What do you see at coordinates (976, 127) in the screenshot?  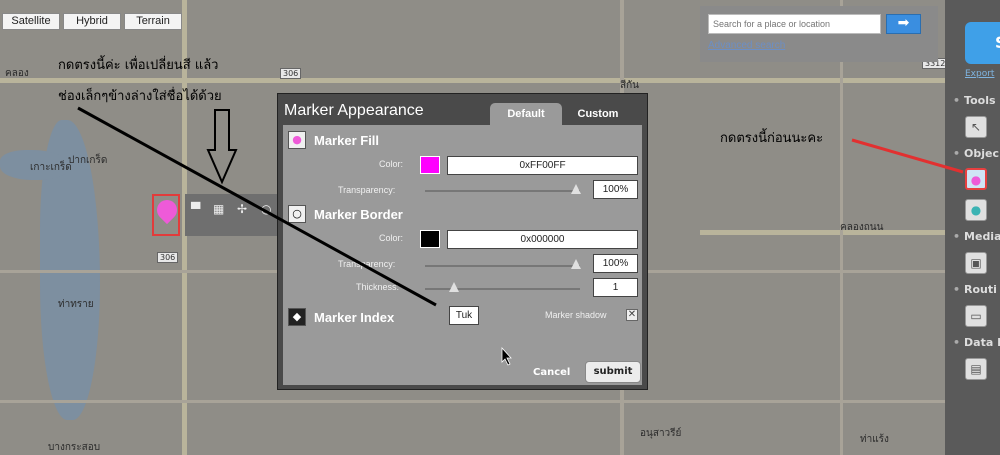 I see `pointer-tool-icon: ↖` at bounding box center [976, 127].